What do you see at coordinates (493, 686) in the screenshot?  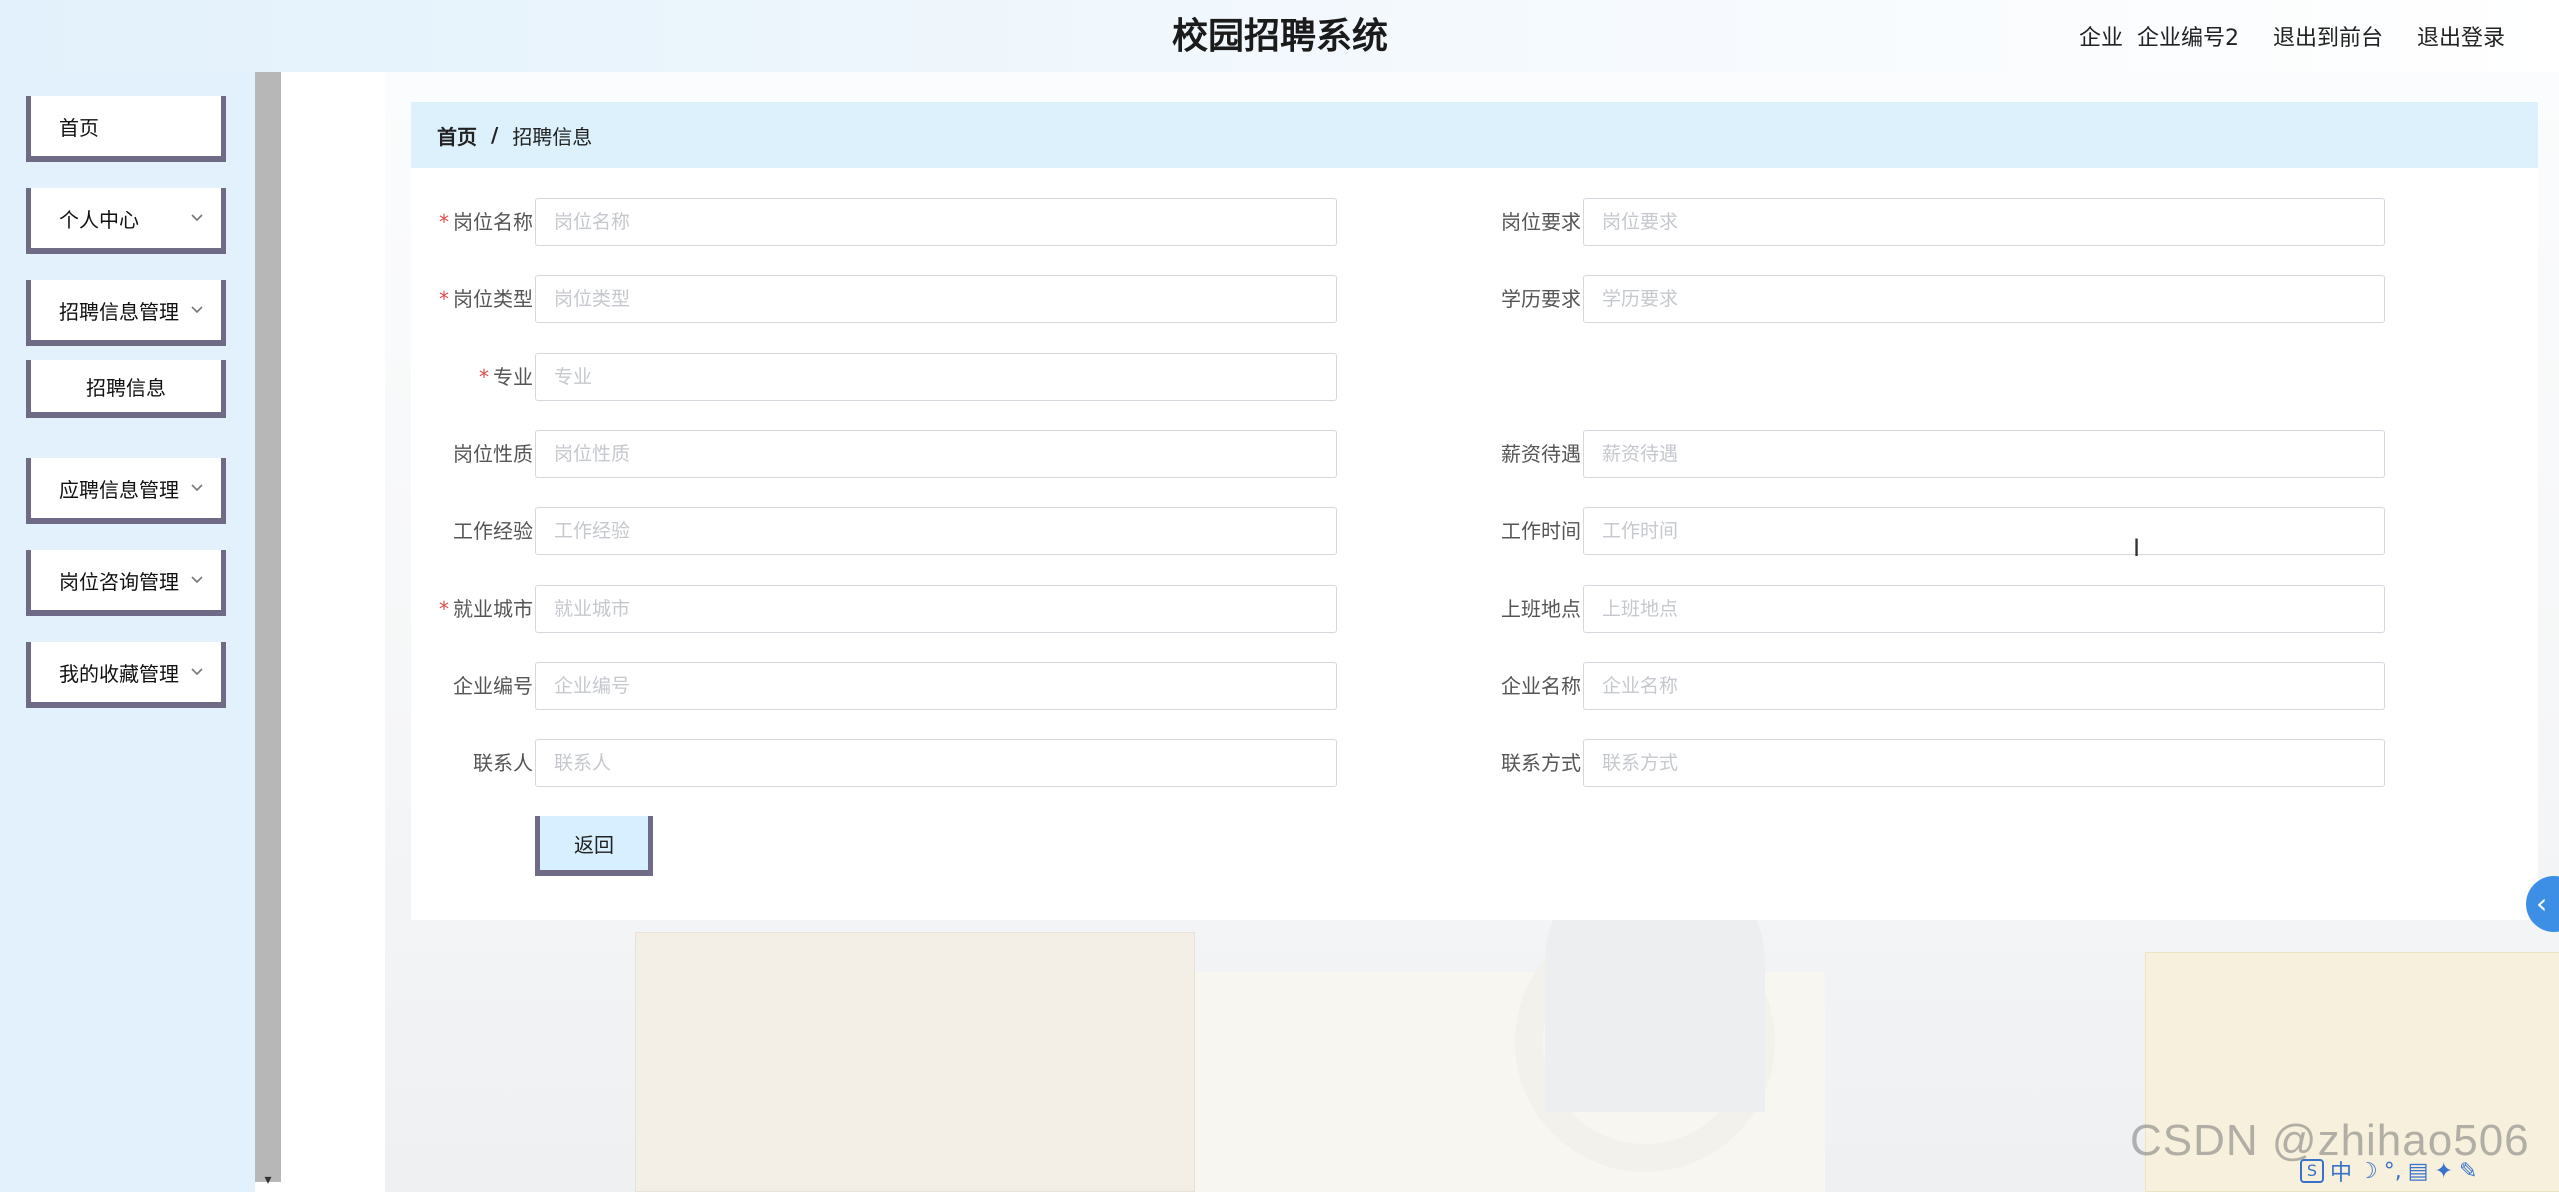 I see `field-label-company-id: 企业编号` at bounding box center [493, 686].